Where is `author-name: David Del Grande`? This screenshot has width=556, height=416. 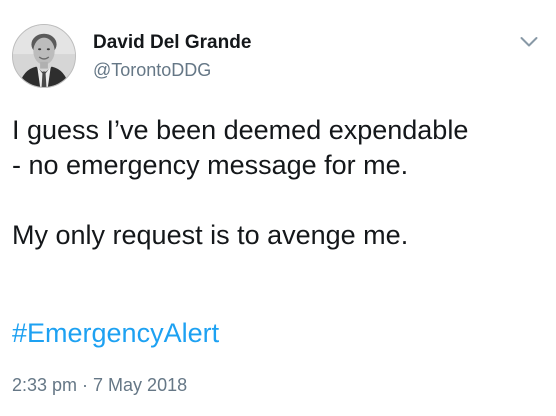
author-name: David Del Grande is located at coordinates (172, 43).